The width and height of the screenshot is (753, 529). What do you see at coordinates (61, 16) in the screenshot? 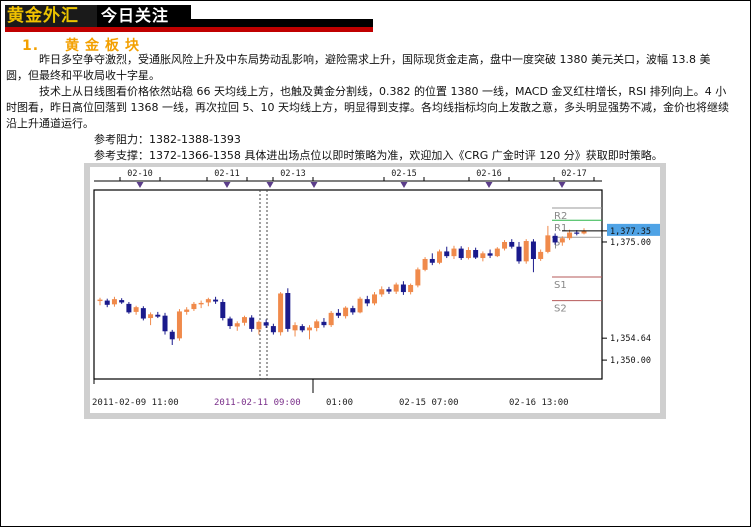
I see `brand-part2: 外汇` at bounding box center [61, 16].